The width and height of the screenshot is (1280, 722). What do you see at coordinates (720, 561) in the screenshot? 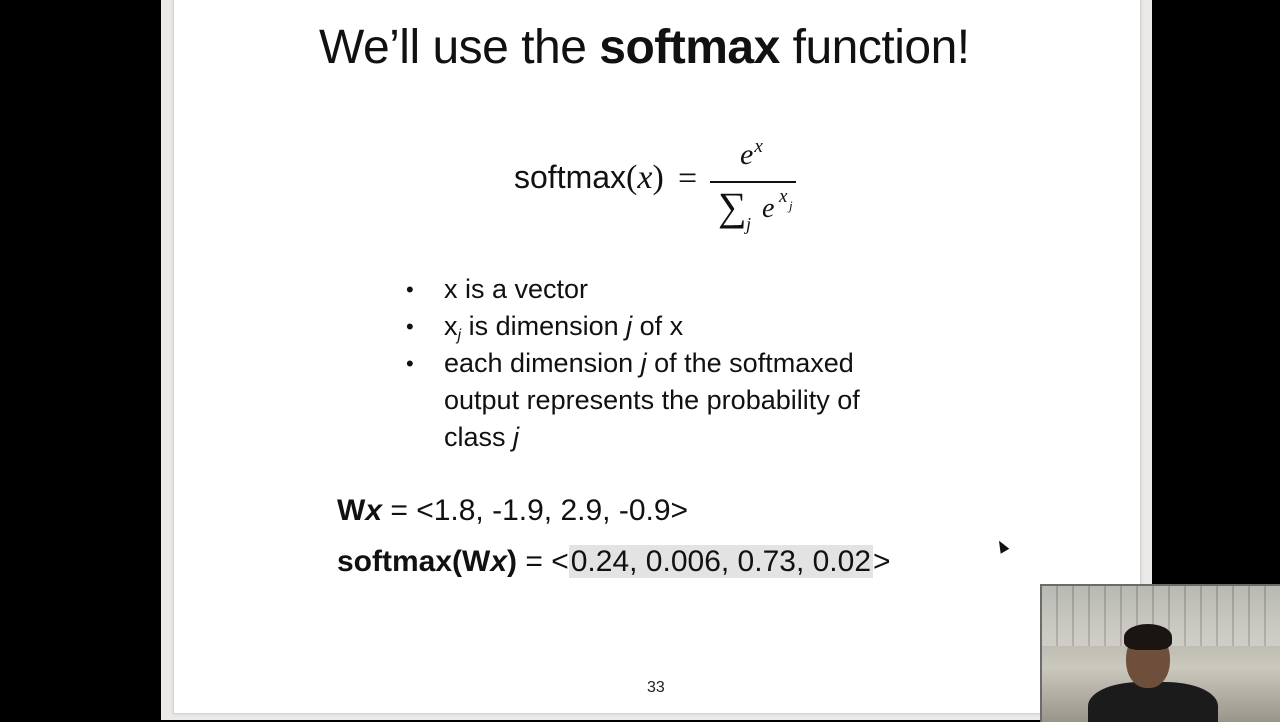
I see `softmax-values-highlighted: 0.24, 0.006, 0.73, 0.02` at bounding box center [720, 561].